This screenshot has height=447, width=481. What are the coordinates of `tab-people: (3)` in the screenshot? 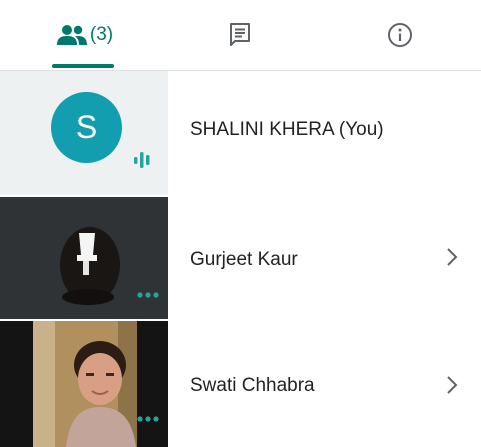 It's located at (85, 35).